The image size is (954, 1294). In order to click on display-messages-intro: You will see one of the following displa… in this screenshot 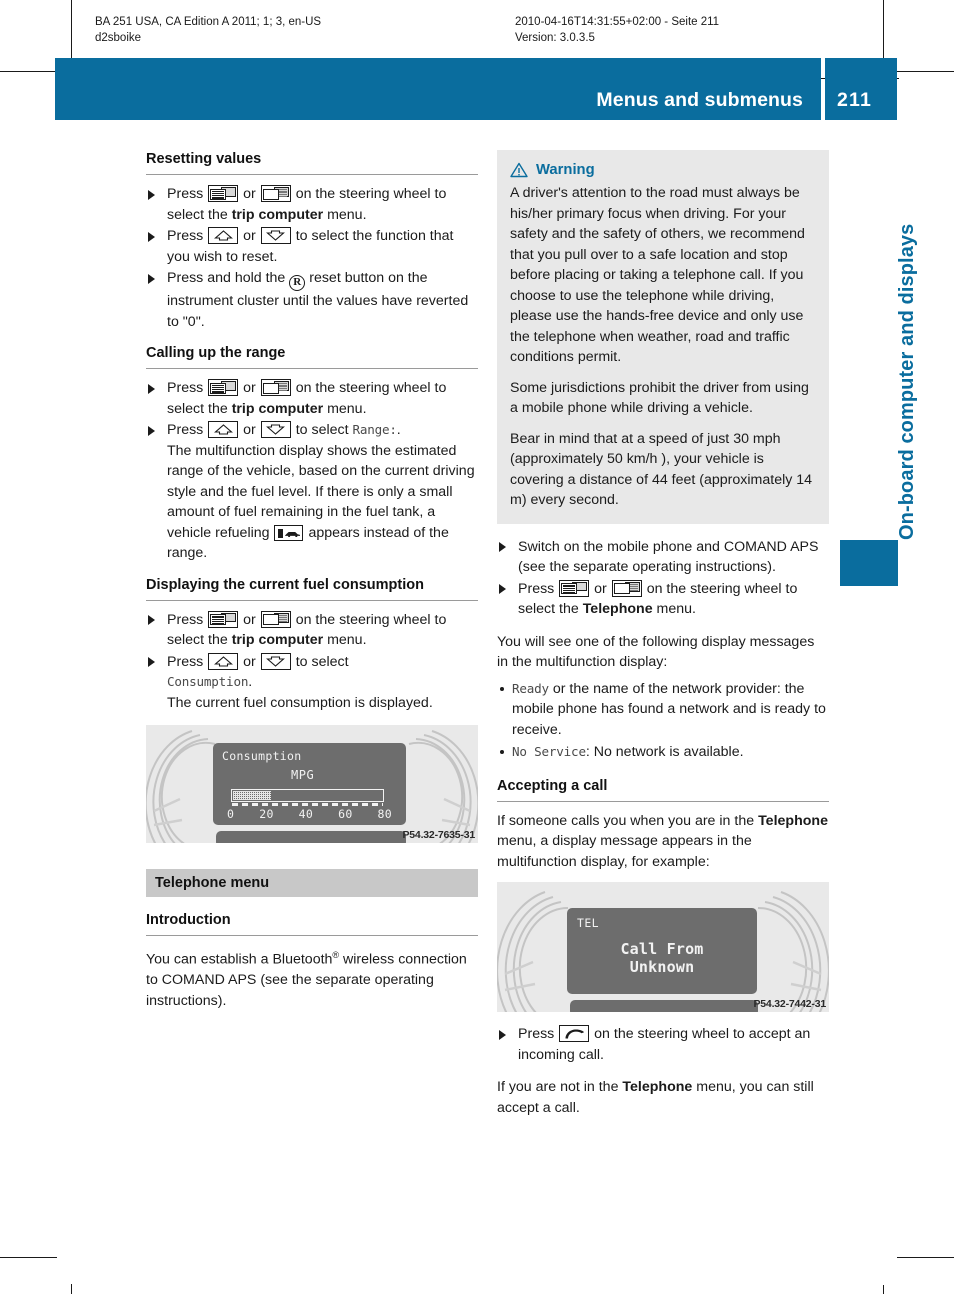, I will do `click(656, 652)`.